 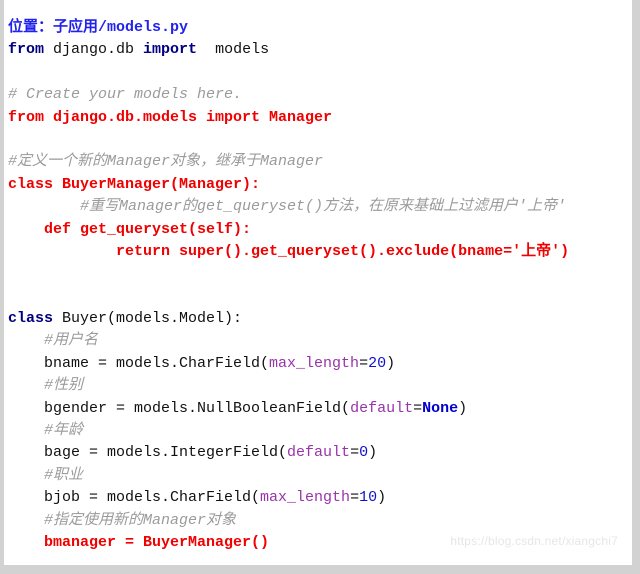 I want to click on code-line-comment-define-manager: #定义一个新的Manager对象，继承于Manager, so click(x=288, y=162).